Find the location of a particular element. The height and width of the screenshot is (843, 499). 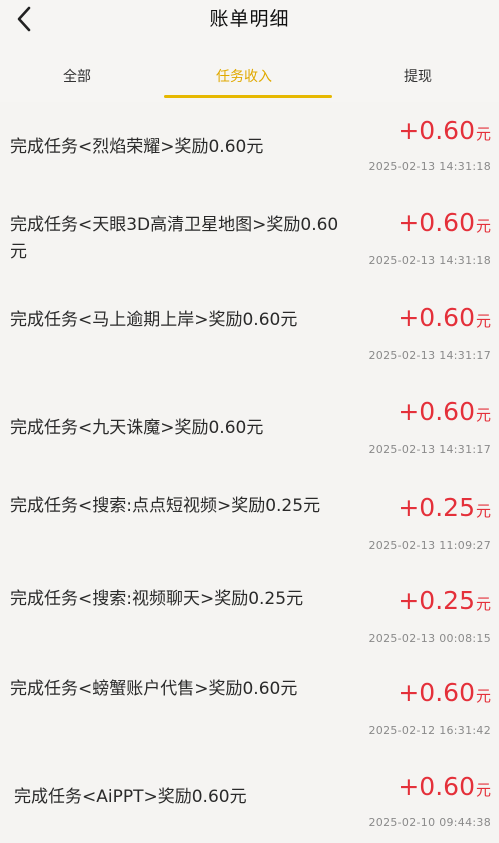

record-description: 完成任务<马上逾期上岸>奖励0.60元 is located at coordinates (154, 320).